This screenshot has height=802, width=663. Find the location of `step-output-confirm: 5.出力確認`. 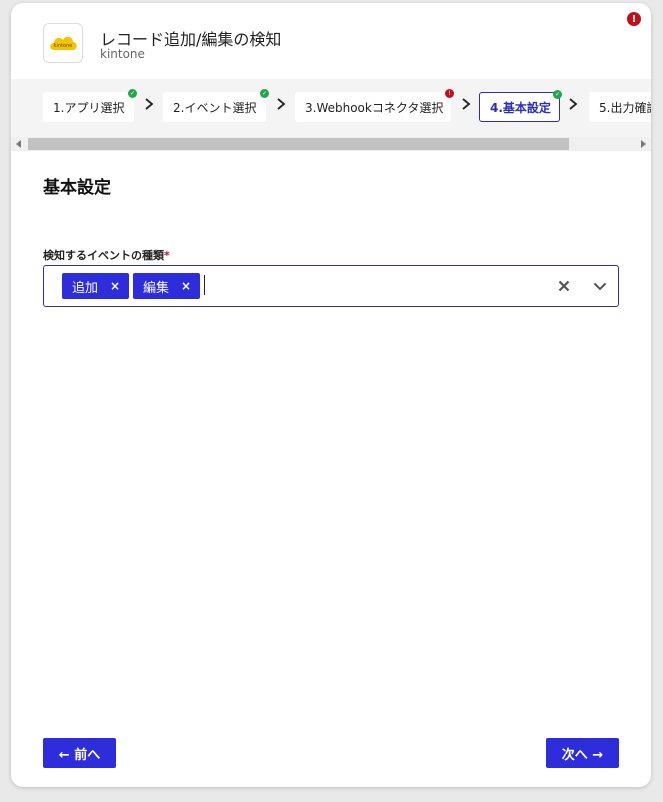

step-output-confirm: 5.出力確認 is located at coordinates (620, 107).